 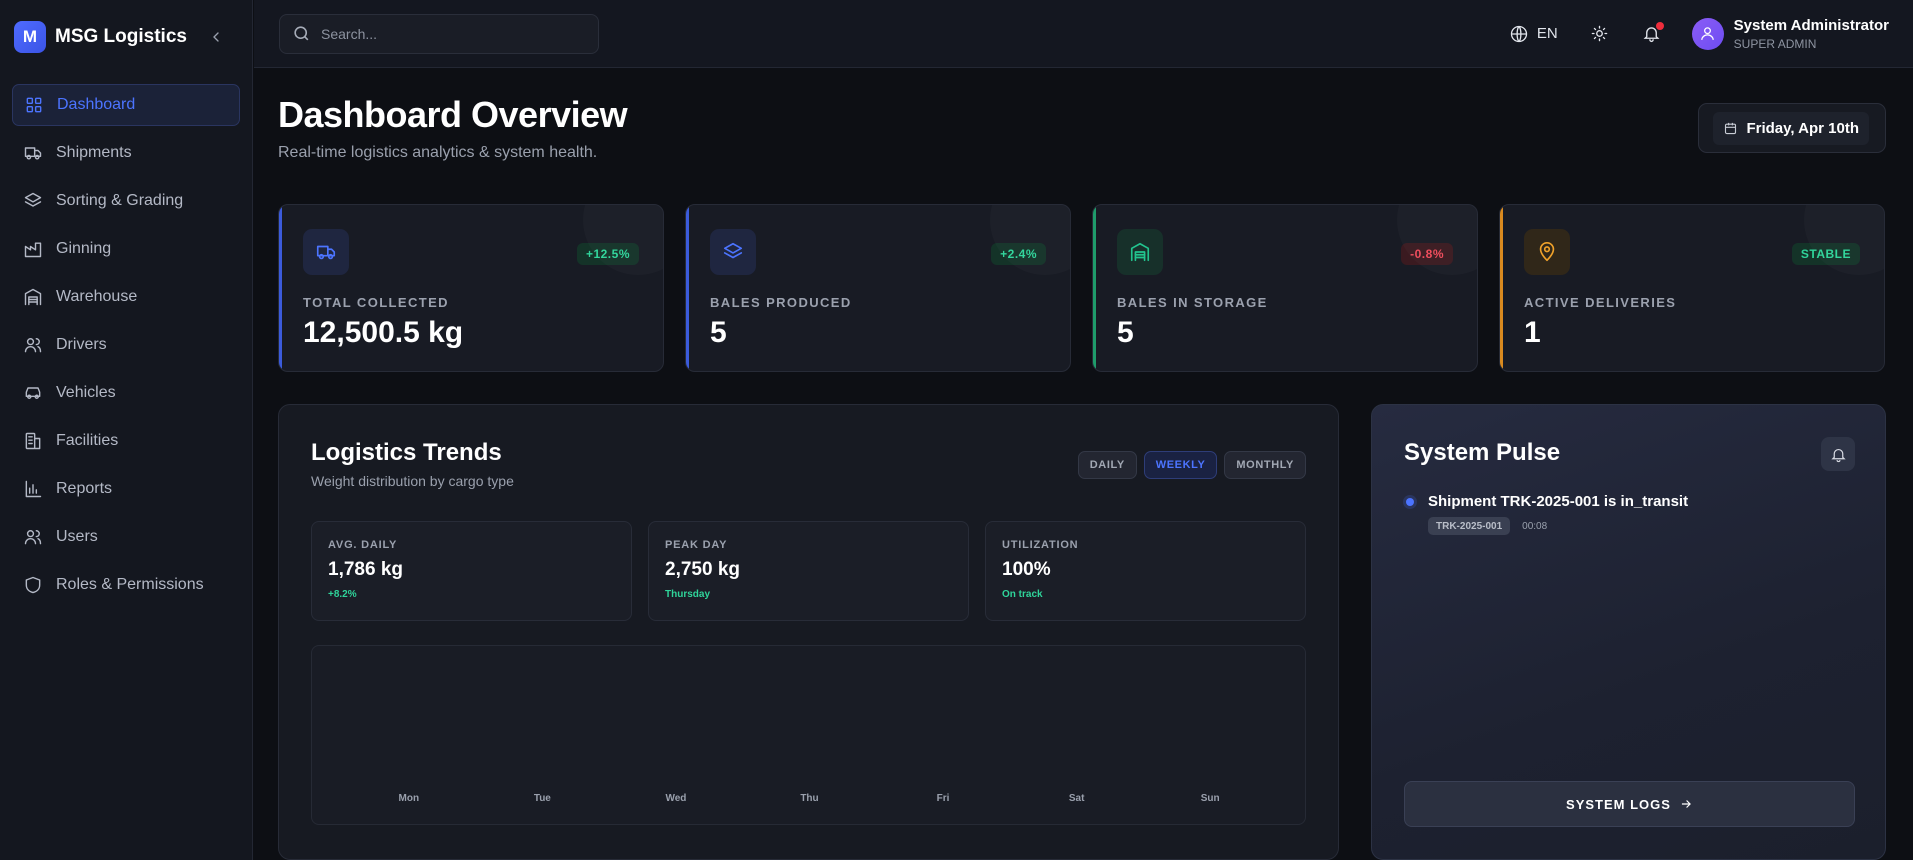 I want to click on chevron-left-icon, so click(x=216, y=37).